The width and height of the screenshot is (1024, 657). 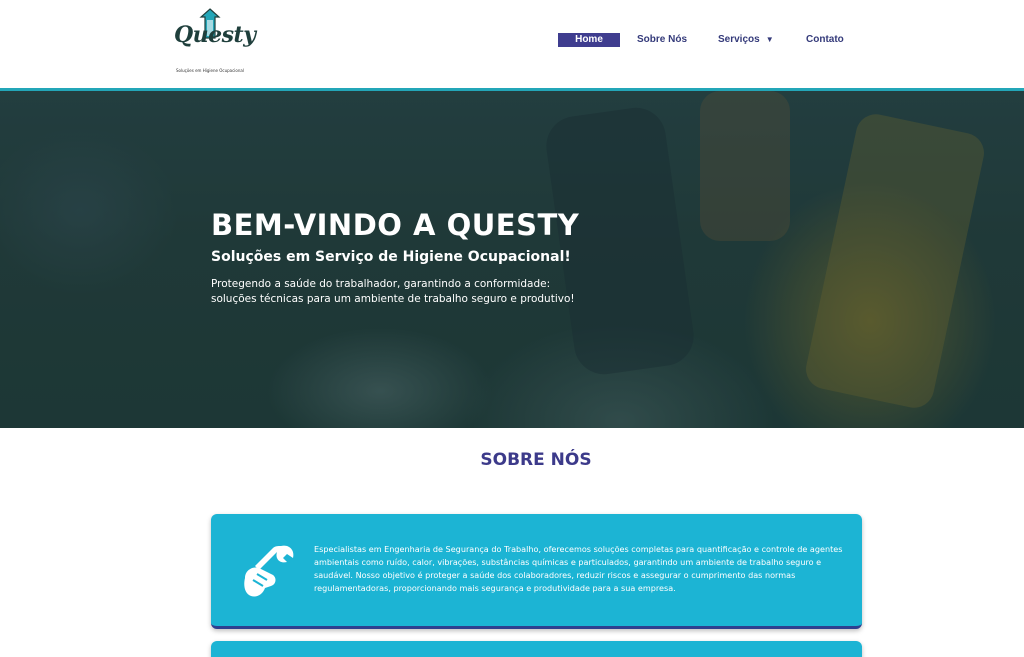 I want to click on about-title: SOBRE NÓS, so click(x=536, y=460).